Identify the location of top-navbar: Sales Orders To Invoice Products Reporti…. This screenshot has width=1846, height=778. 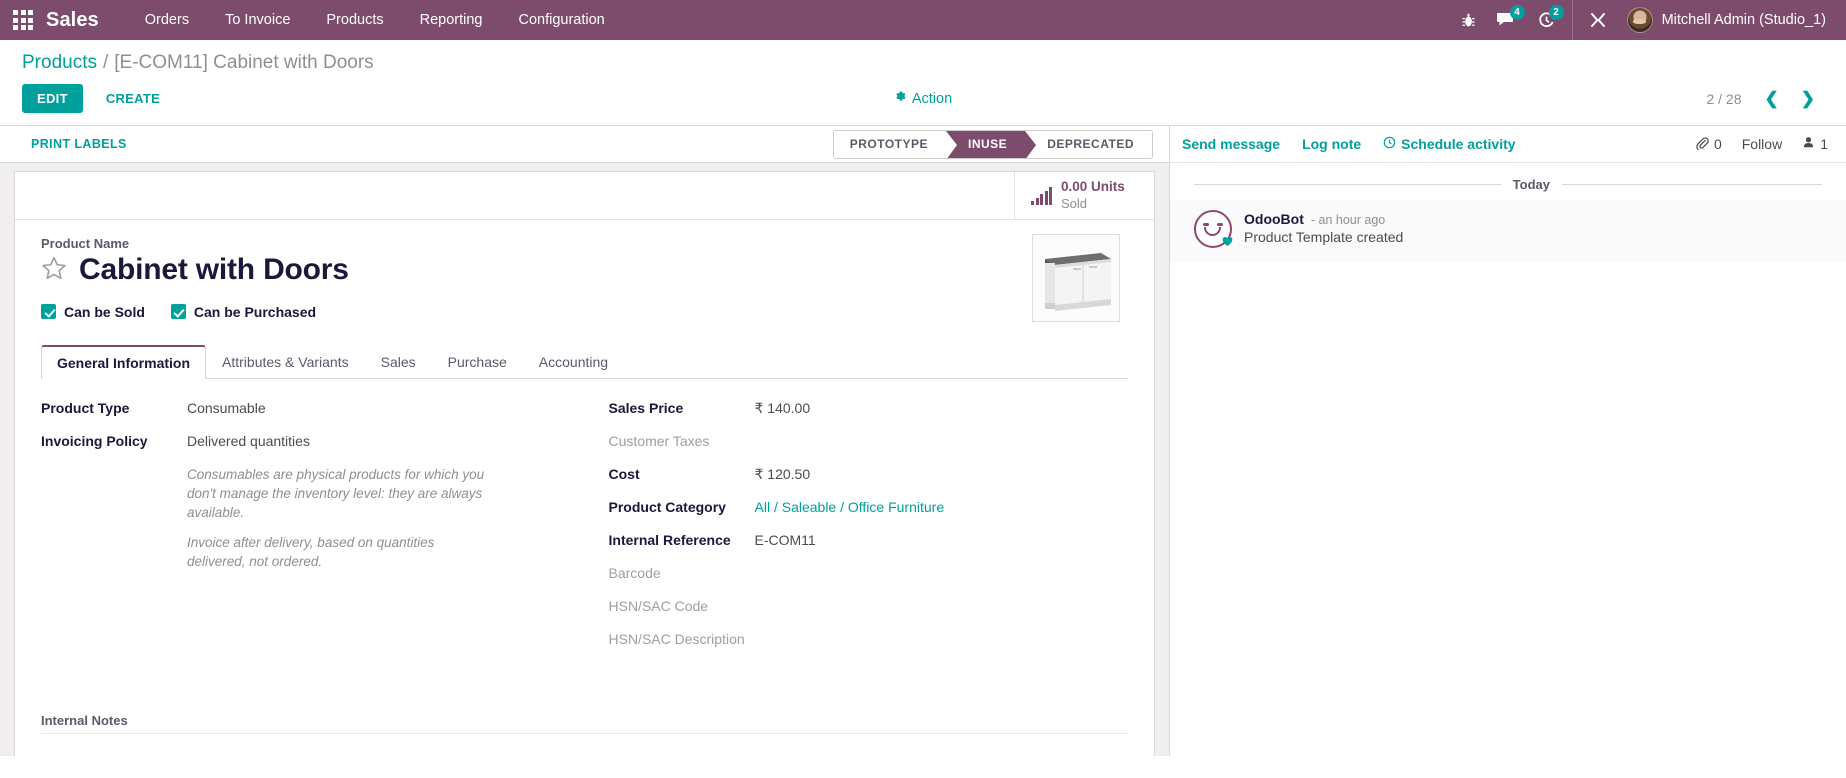
(923, 20).